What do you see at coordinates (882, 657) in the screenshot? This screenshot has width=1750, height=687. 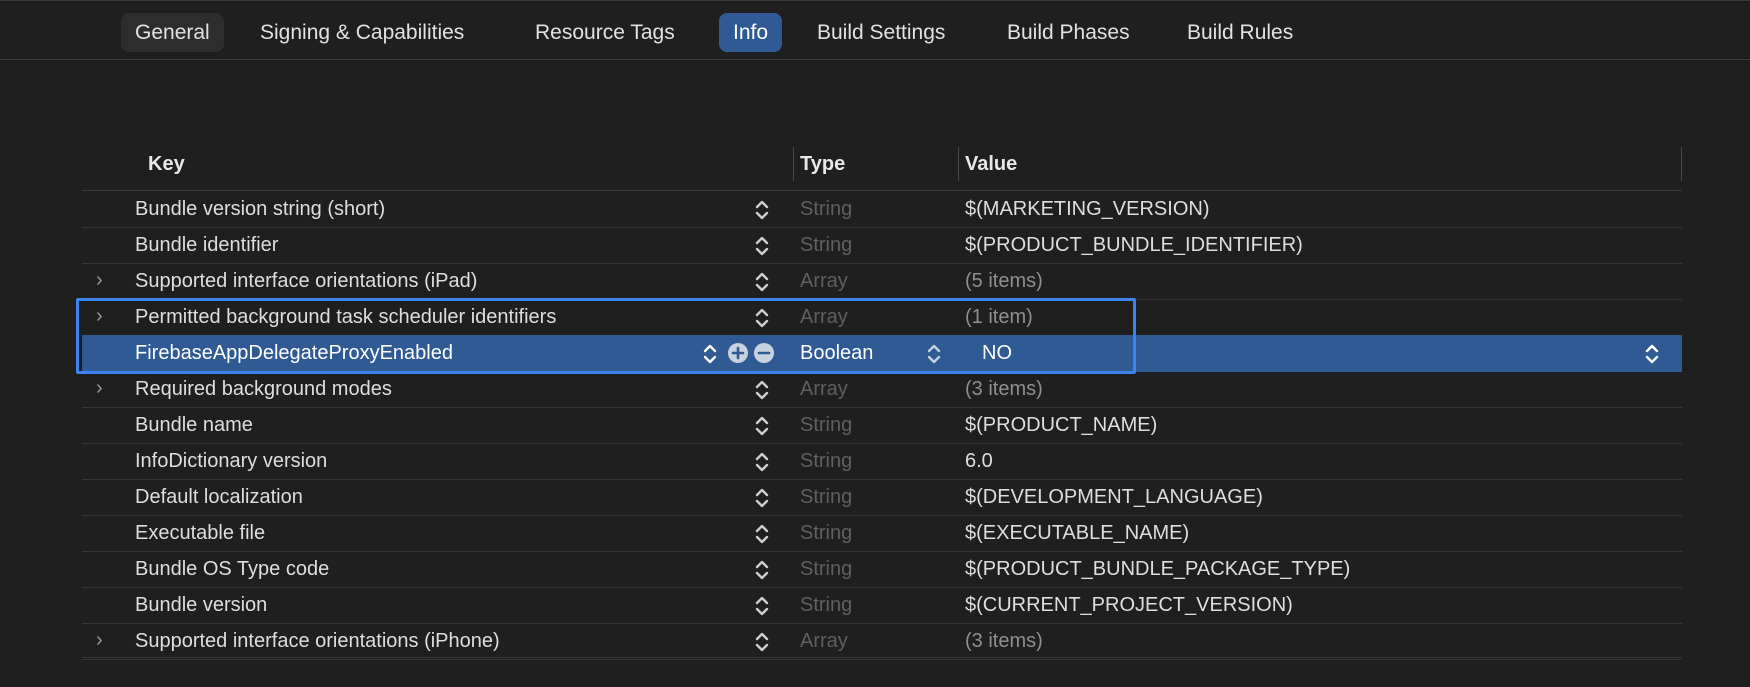 I see `table-bottom-divider` at bounding box center [882, 657].